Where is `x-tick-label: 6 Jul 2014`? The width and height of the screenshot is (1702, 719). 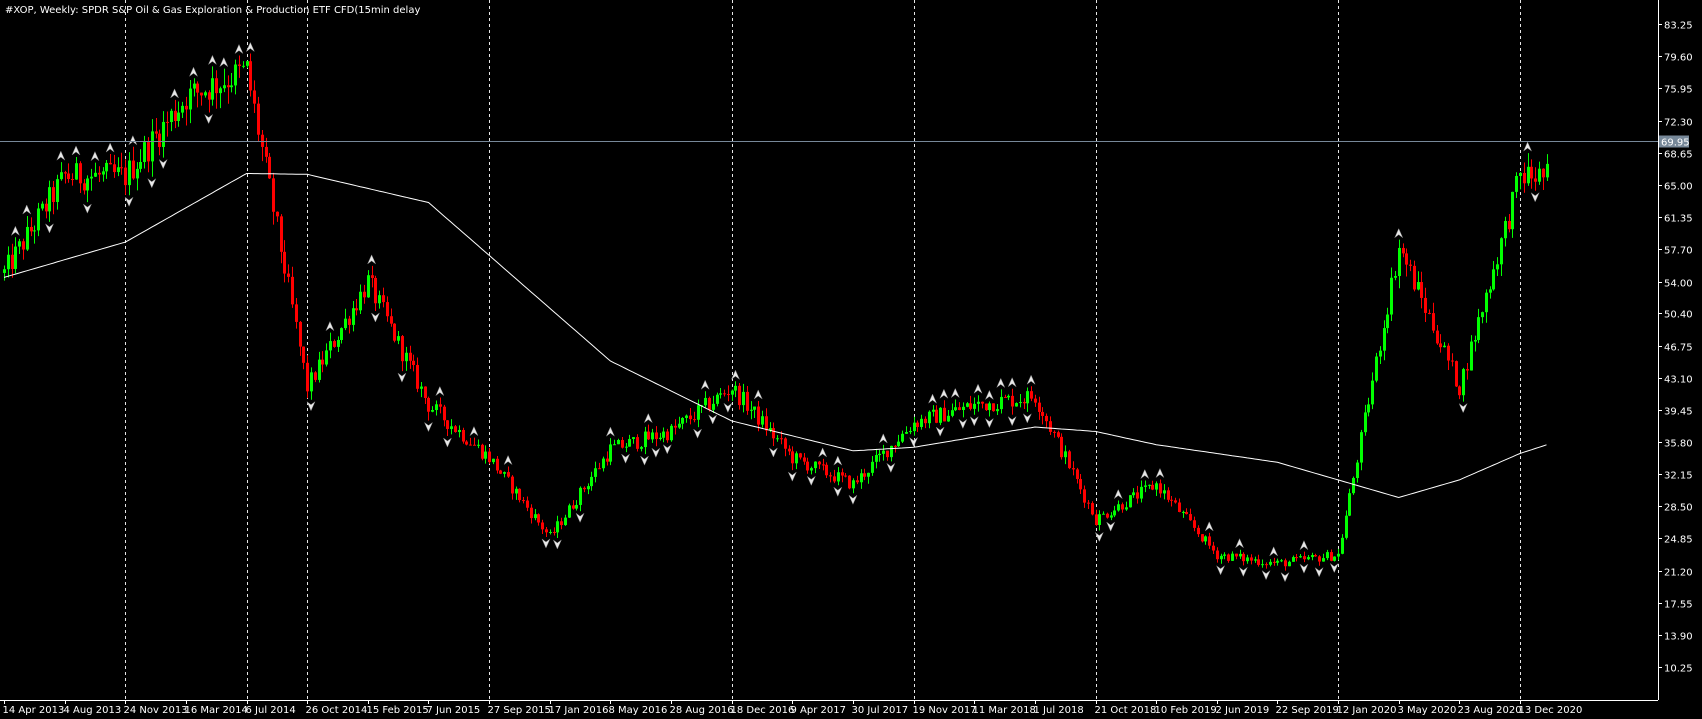 x-tick-label: 6 Jul 2014 is located at coordinates (271, 710).